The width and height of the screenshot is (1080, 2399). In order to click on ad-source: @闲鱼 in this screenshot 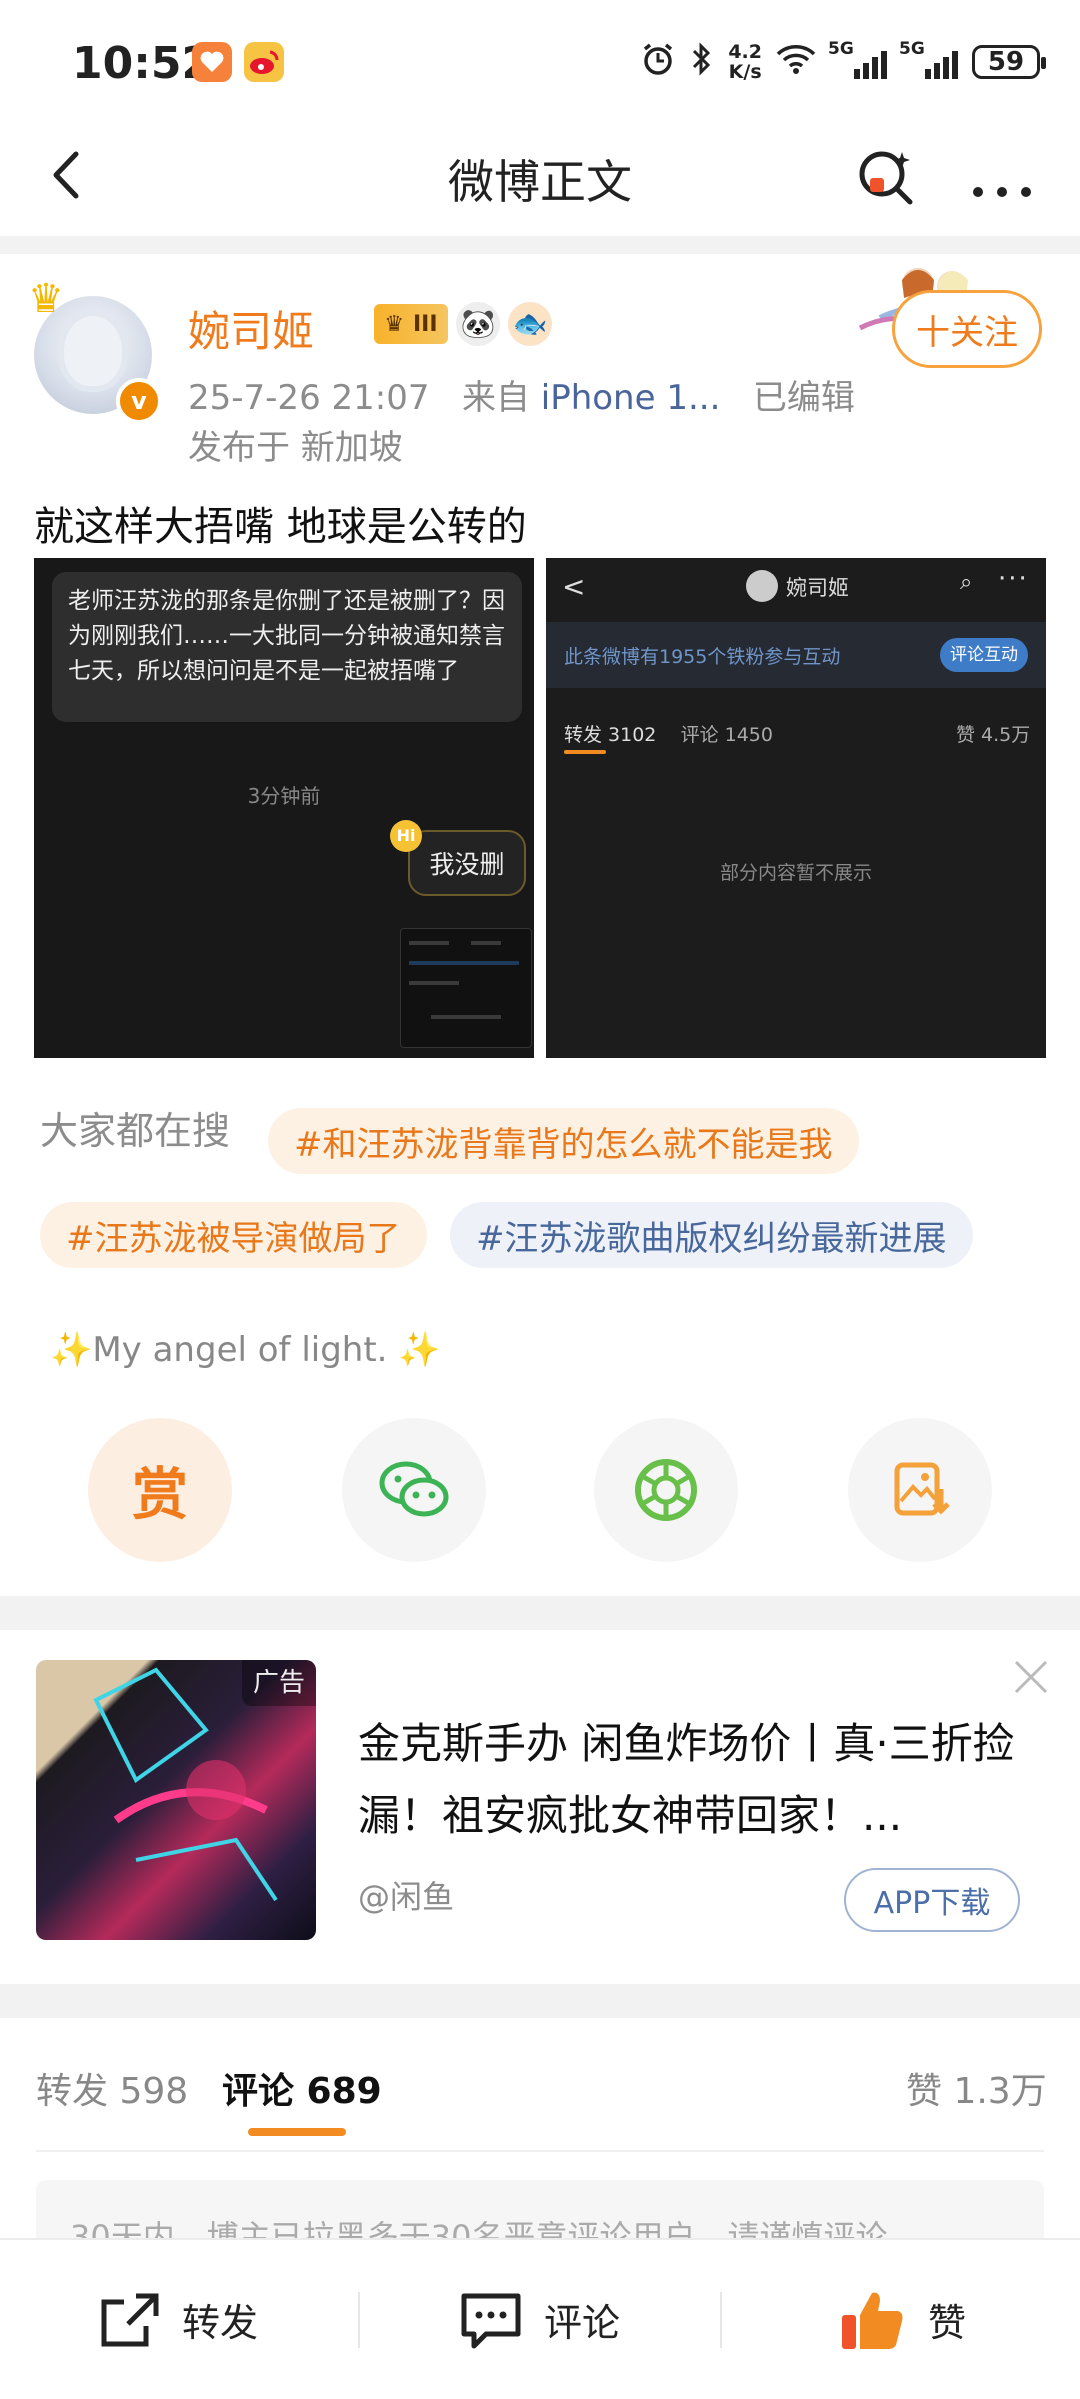, I will do `click(406, 1897)`.